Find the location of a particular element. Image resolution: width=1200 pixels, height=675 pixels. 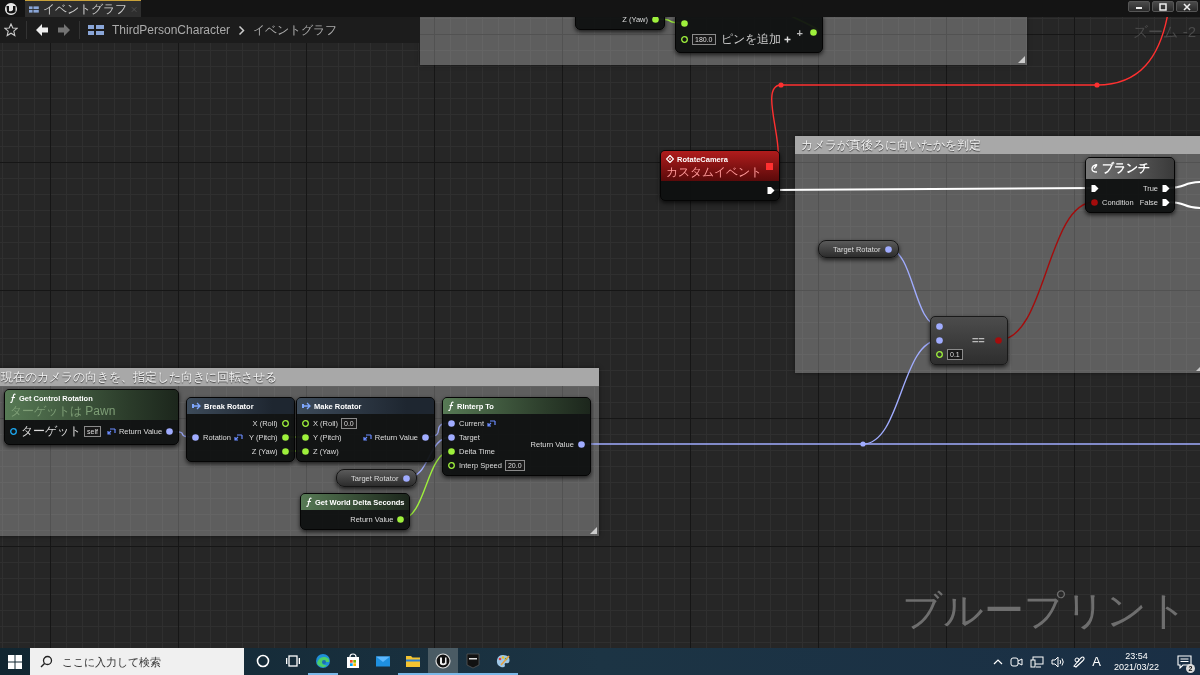

operator-symbol: == is located at coordinates (978, 340).